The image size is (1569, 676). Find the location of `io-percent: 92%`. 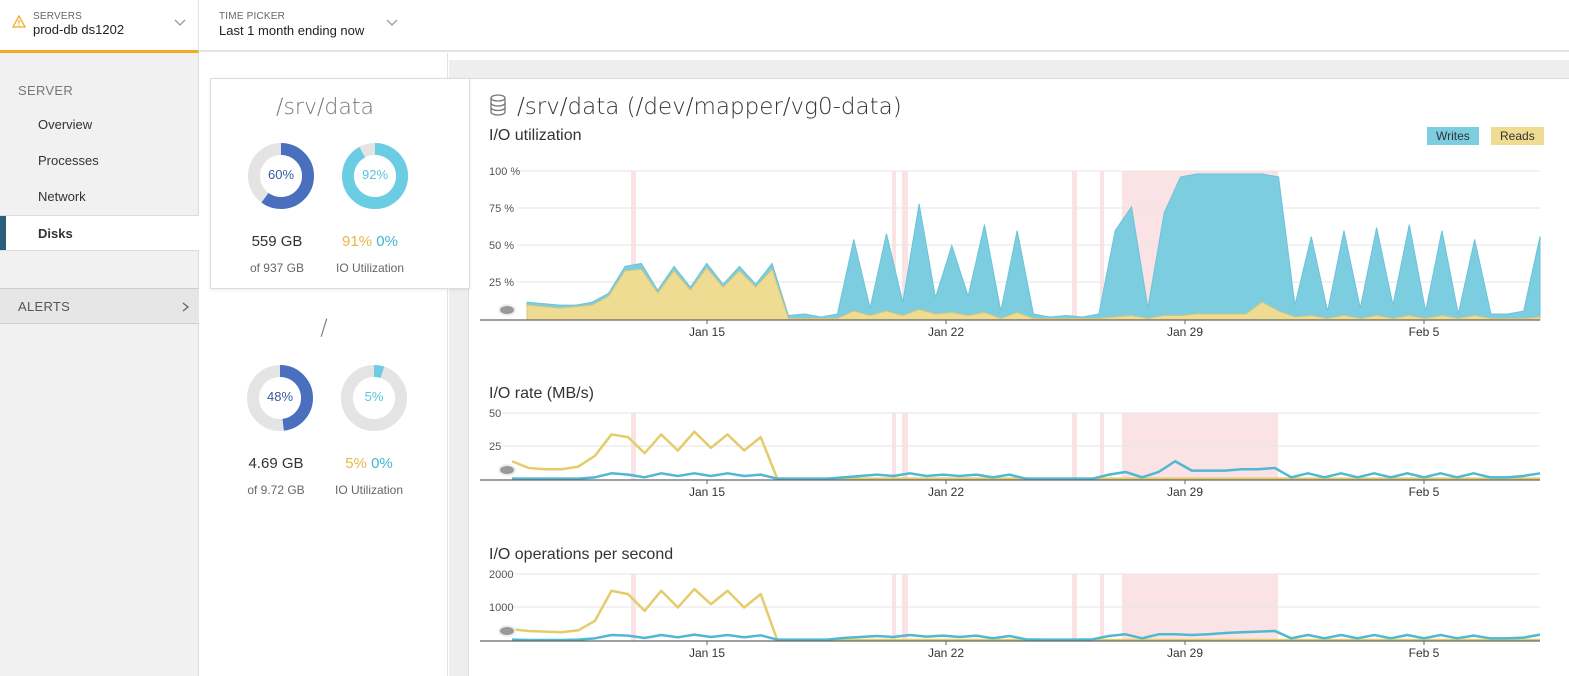

io-percent: 92% is located at coordinates (375, 174).